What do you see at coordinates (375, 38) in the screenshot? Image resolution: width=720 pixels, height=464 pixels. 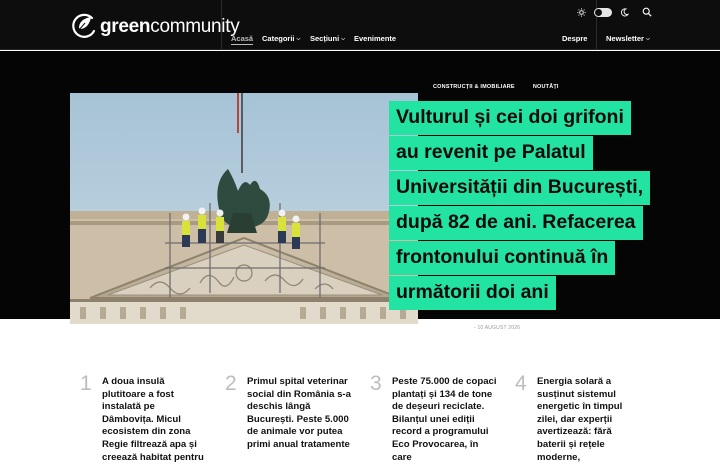 I see `nav-item-evenimente: Evenimente` at bounding box center [375, 38].